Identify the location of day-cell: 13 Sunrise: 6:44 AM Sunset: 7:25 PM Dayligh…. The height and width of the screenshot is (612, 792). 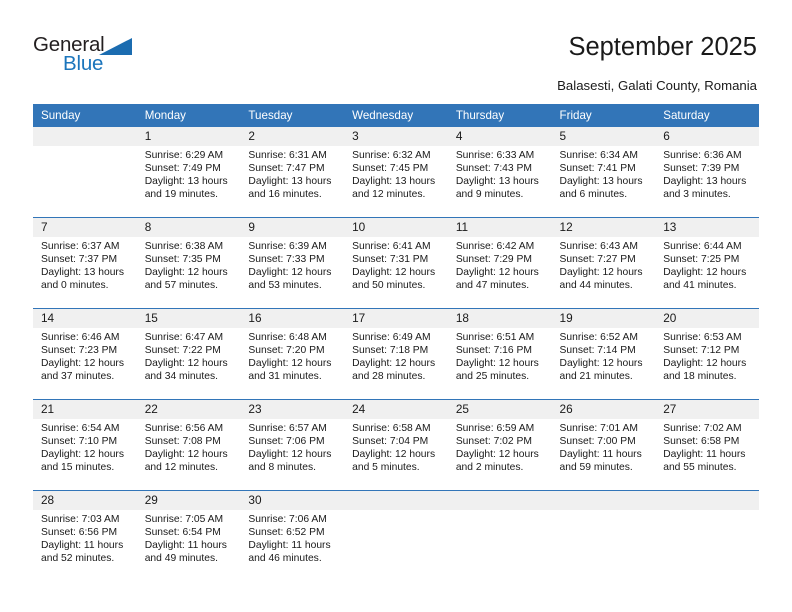
(707, 263).